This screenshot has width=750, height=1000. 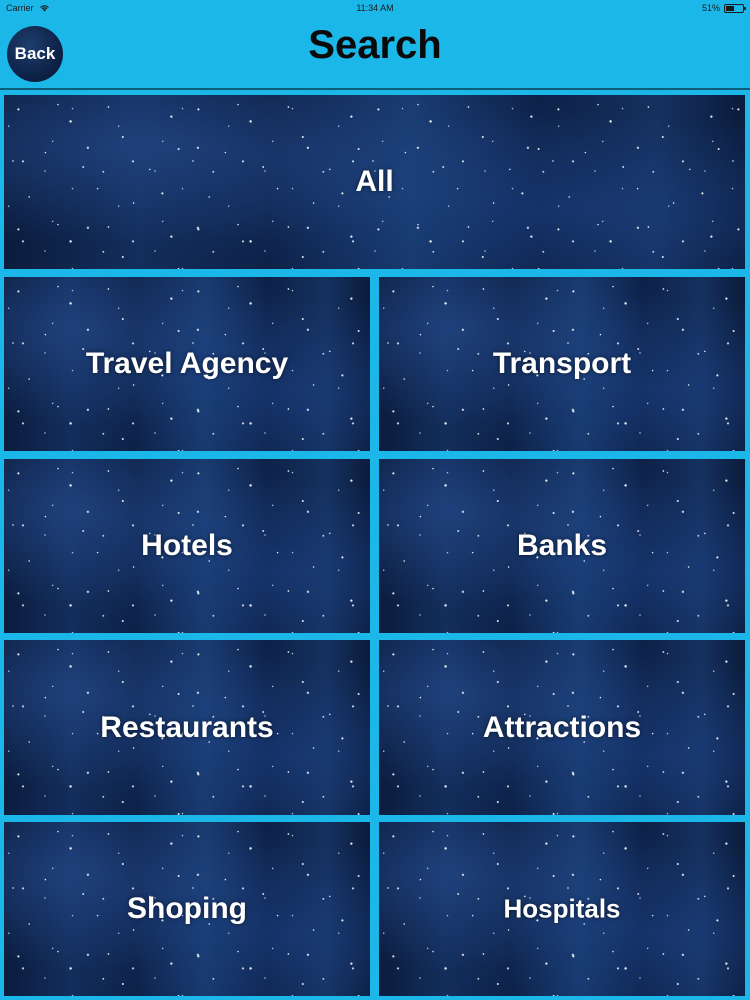 I want to click on category-label: All, so click(x=374, y=181).